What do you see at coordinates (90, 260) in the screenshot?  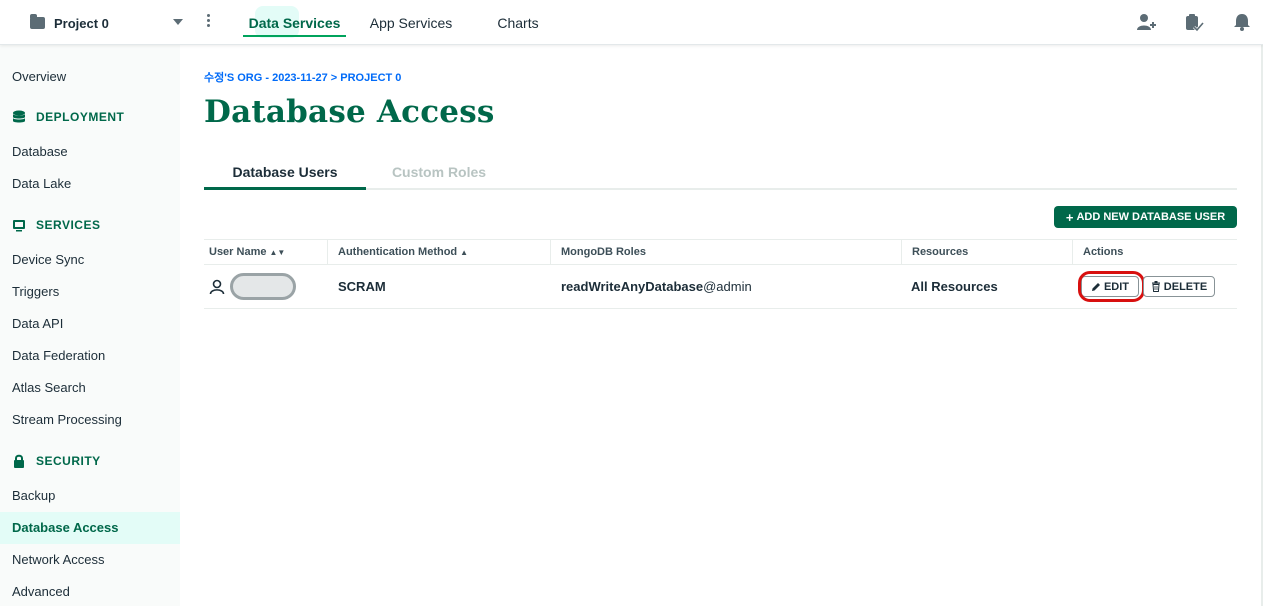 I see `sidebar-item-device-sync: Device Sync` at bounding box center [90, 260].